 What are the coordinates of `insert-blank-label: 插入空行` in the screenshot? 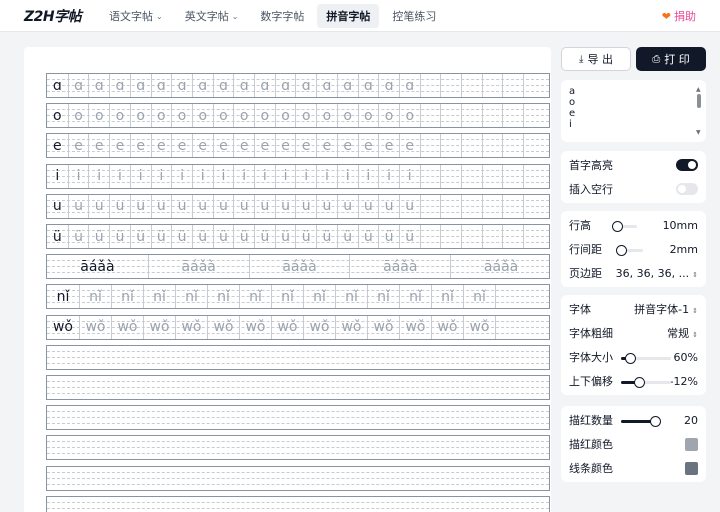 It's located at (591, 189).